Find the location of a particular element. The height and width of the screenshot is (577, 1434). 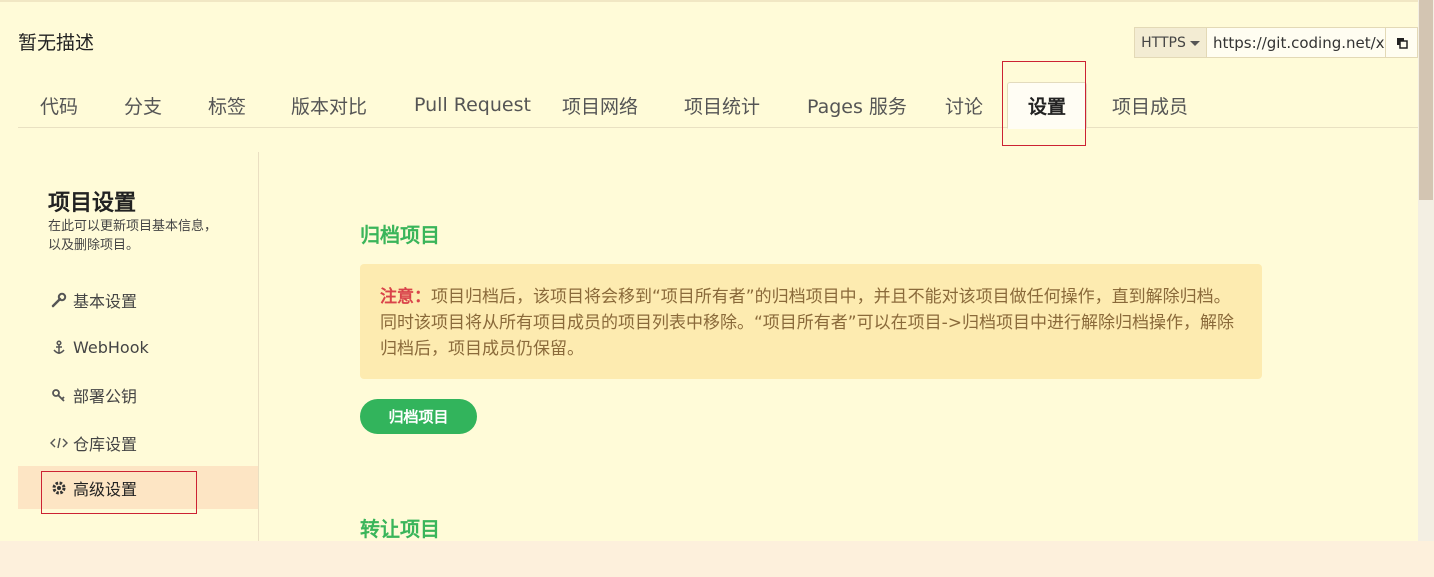

copy-icon is located at coordinates (1402, 43).